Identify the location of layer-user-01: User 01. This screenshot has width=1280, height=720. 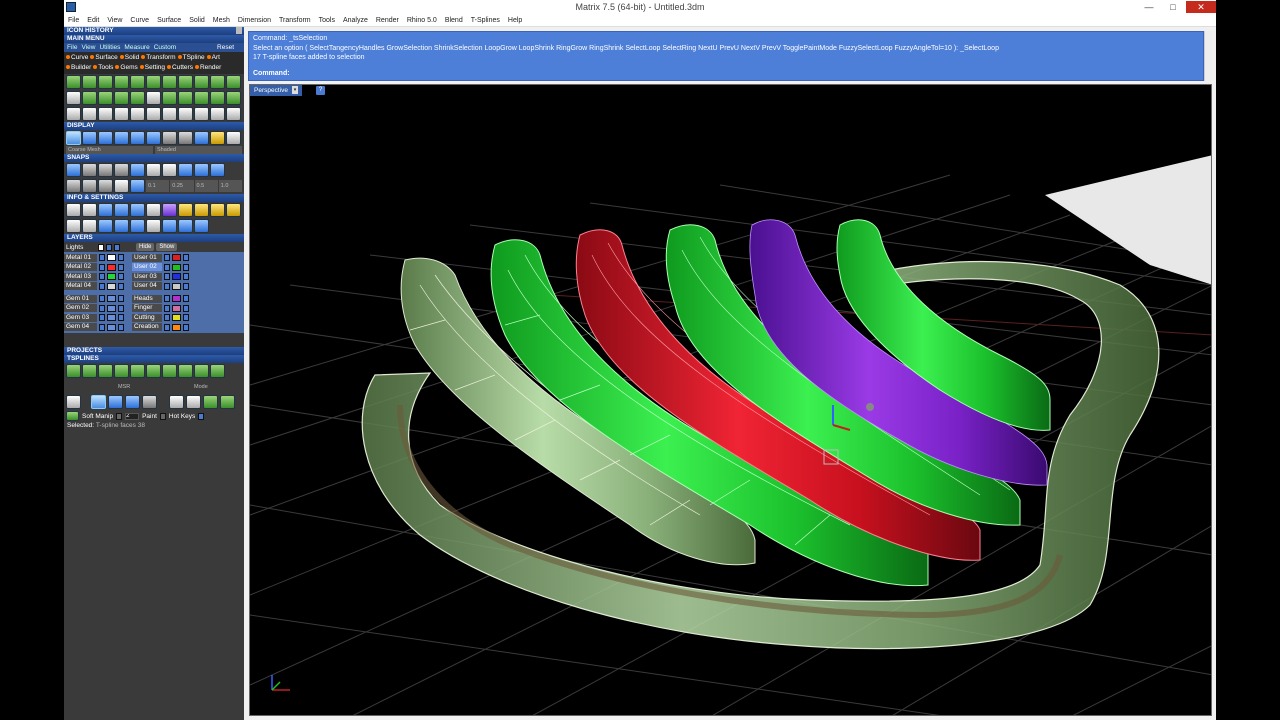
(147, 257).